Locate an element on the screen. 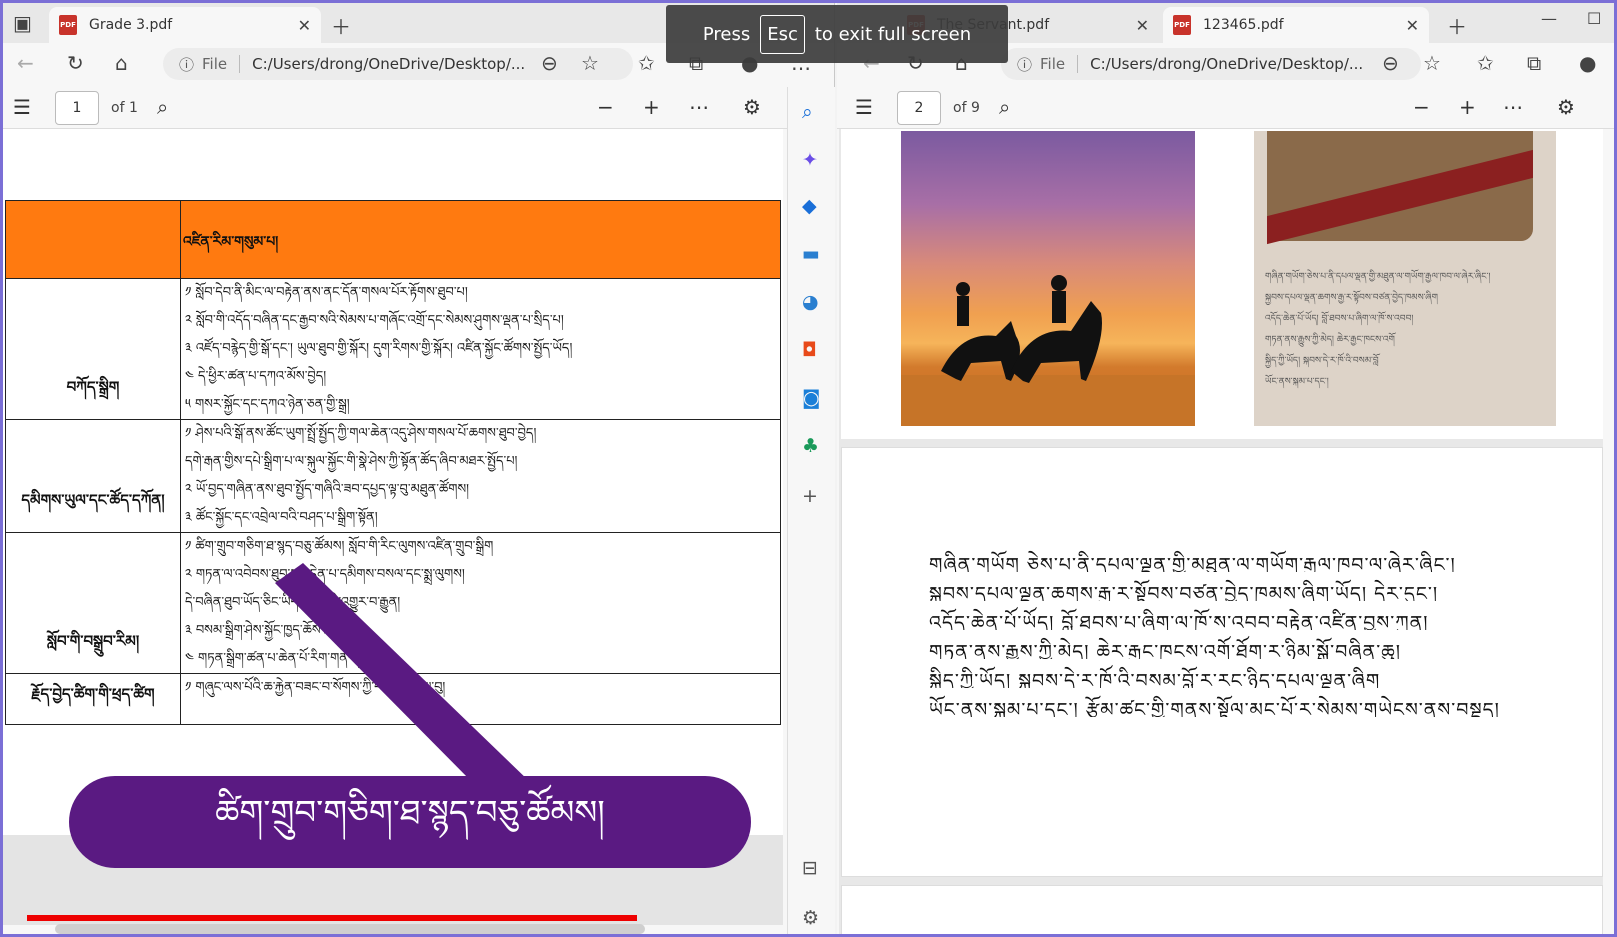  toast-suffix: to exit full screen is located at coordinates (893, 34).